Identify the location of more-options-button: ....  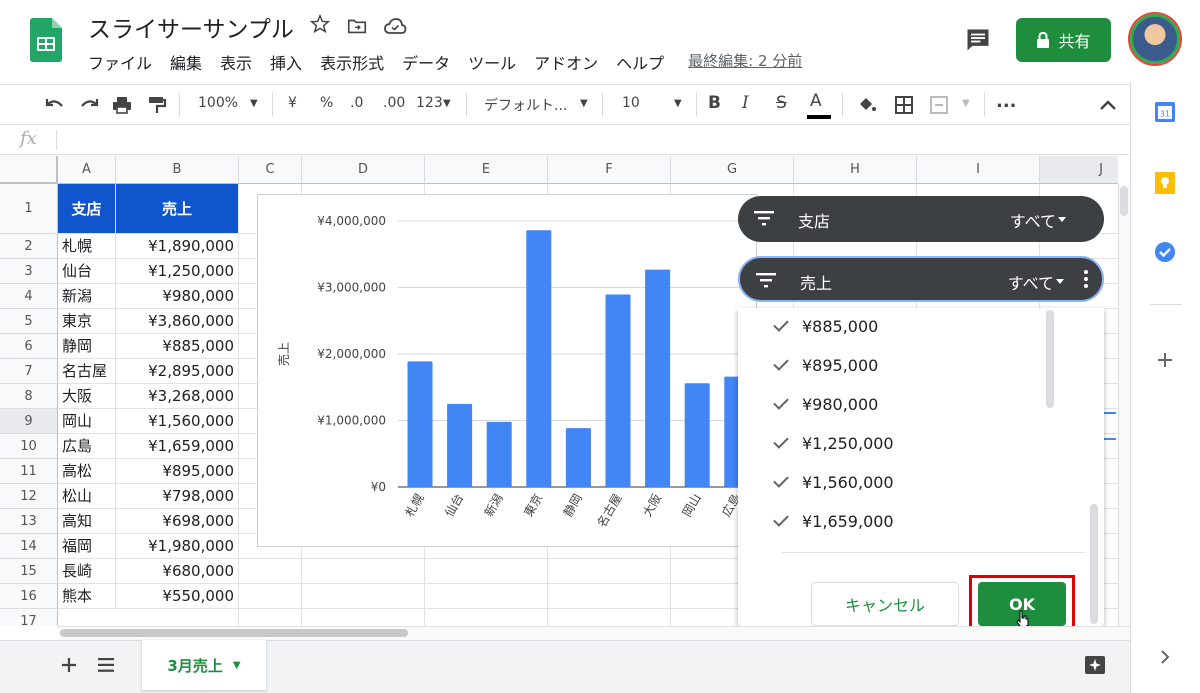
(1006, 101).